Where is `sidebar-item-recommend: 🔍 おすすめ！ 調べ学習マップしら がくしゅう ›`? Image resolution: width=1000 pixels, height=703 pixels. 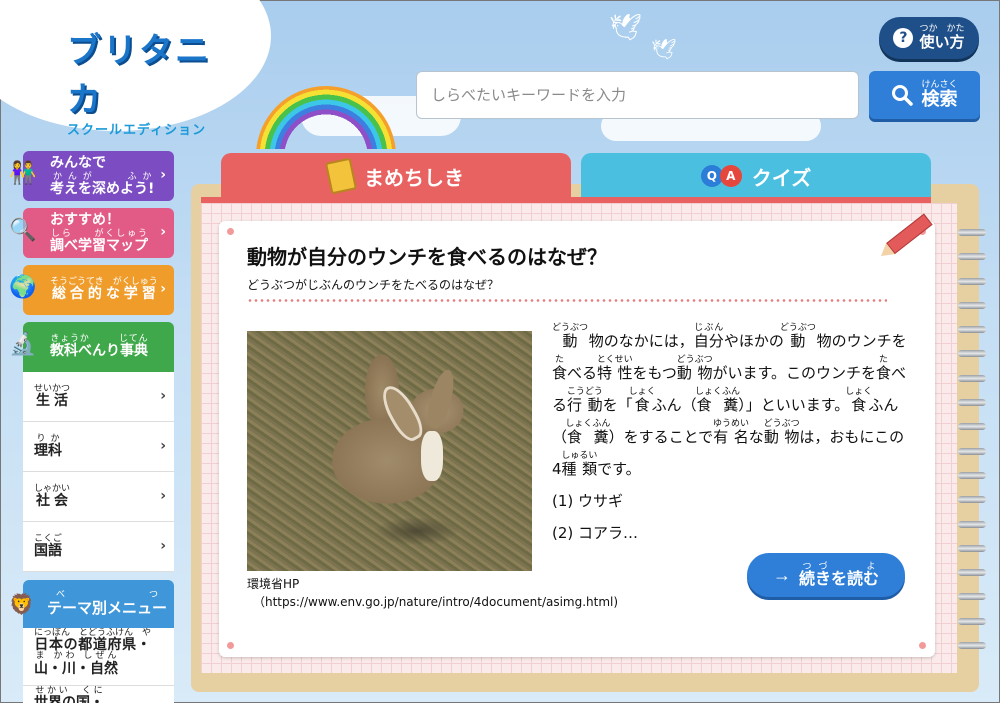
sidebar-item-recommend: 🔍 おすすめ！ 調べ学習マップしら がくしゅう › is located at coordinates (91, 233).